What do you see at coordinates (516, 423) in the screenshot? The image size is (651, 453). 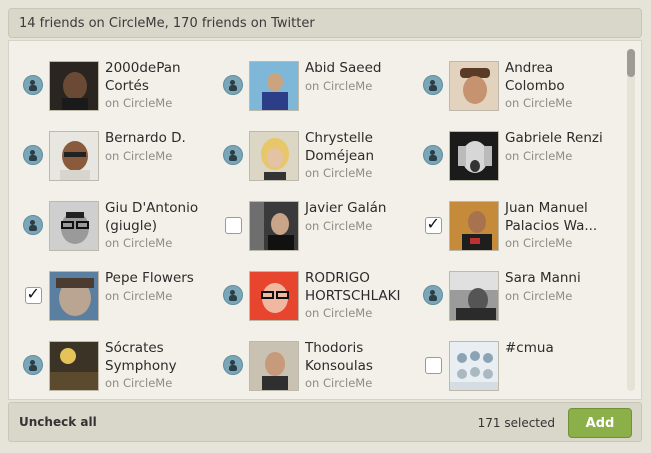 I see `selected-count: 171 selected` at bounding box center [516, 423].